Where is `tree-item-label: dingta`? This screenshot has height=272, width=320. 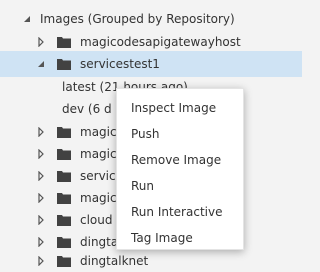 tree-item-label: dingta is located at coordinates (99, 242).